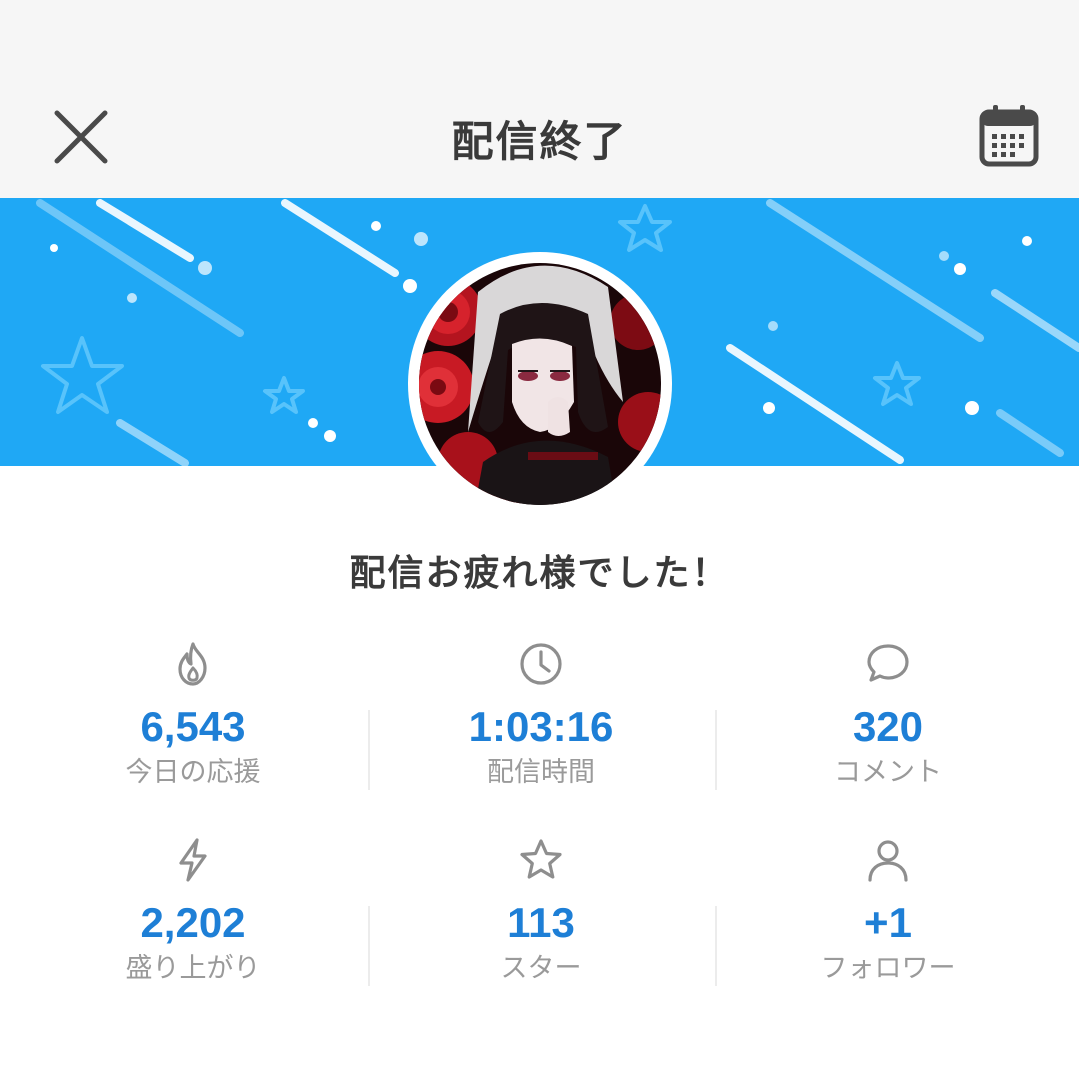 This screenshot has width=1079, height=1066. I want to click on star-icon, so click(541, 859).